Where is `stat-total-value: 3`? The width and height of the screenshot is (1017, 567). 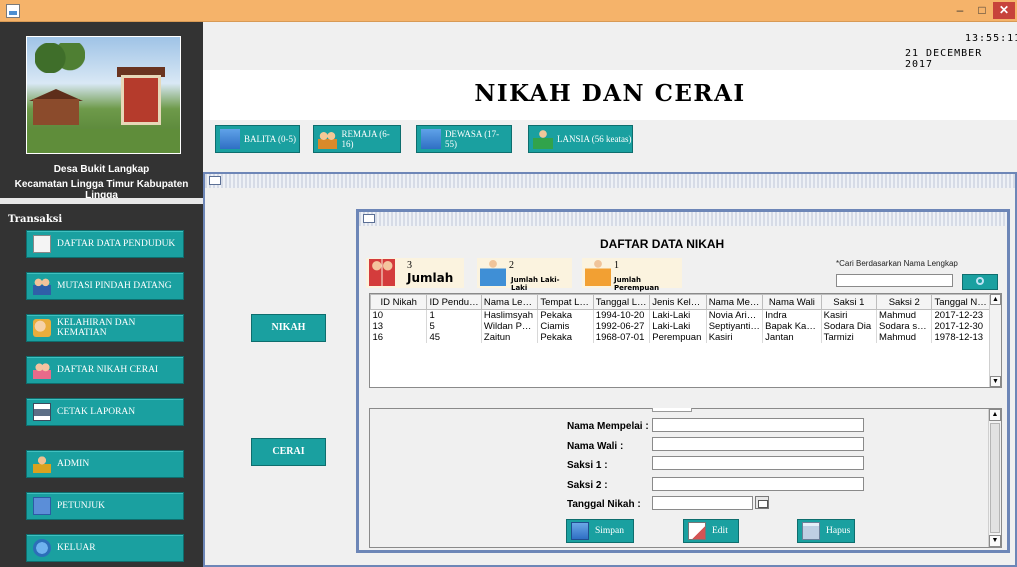 stat-total-value: 3 is located at coordinates (409, 265).